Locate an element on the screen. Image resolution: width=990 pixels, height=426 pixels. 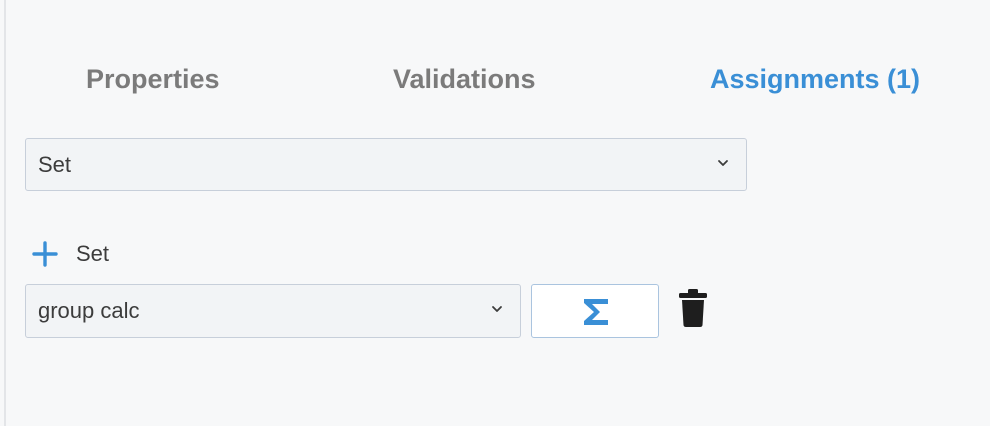
add-set-button: Set is located at coordinates (70, 254).